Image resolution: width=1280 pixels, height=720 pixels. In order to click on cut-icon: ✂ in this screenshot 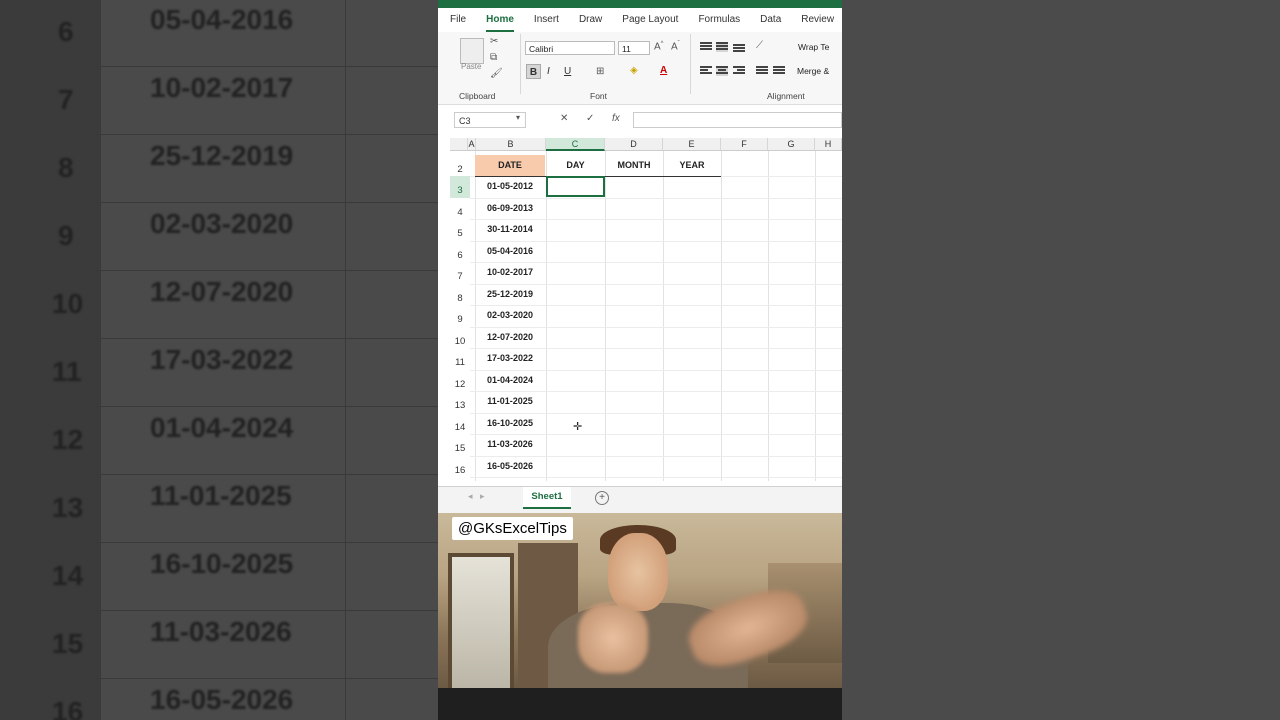, I will do `click(494, 41)`.